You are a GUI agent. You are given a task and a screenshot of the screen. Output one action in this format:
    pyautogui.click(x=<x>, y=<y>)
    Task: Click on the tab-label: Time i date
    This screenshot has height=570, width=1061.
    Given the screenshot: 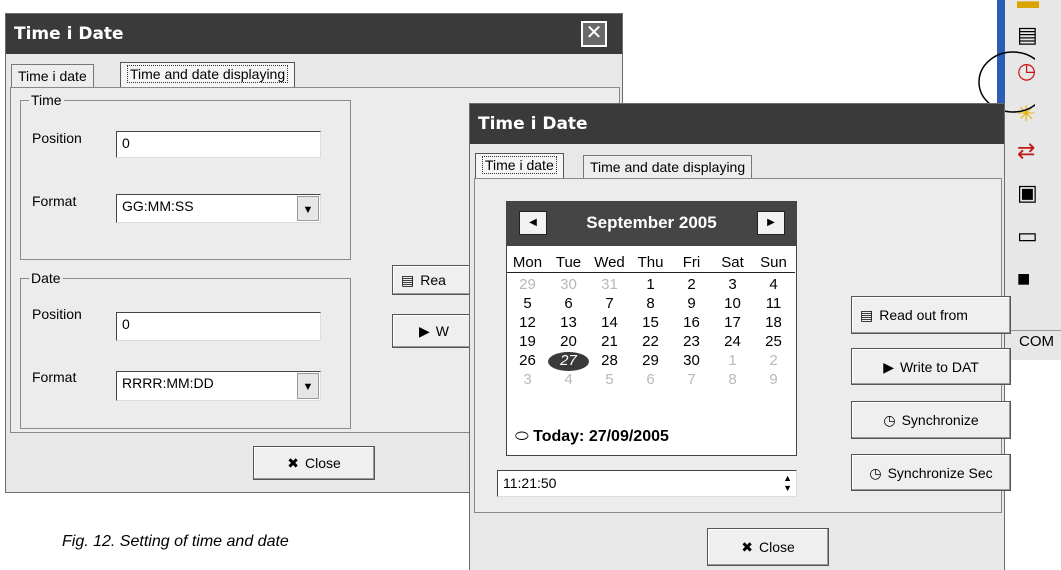 What is the action you would take?
    pyautogui.click(x=519, y=165)
    